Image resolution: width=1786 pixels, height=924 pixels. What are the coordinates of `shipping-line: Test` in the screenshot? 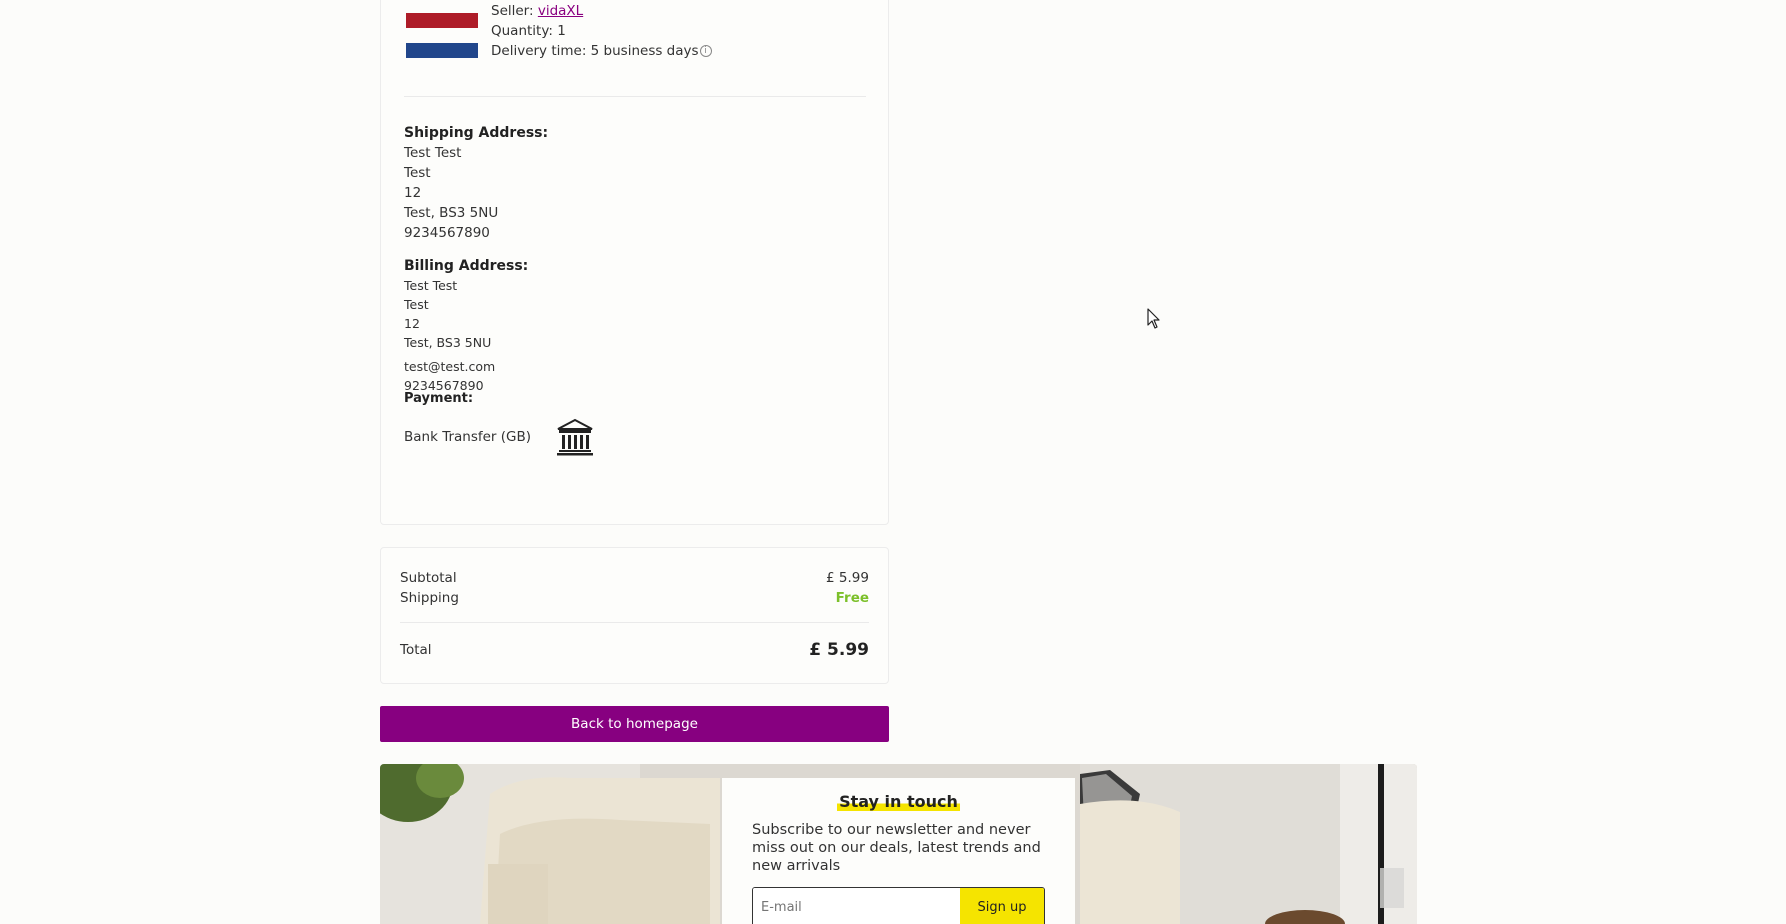 It's located at (417, 173).